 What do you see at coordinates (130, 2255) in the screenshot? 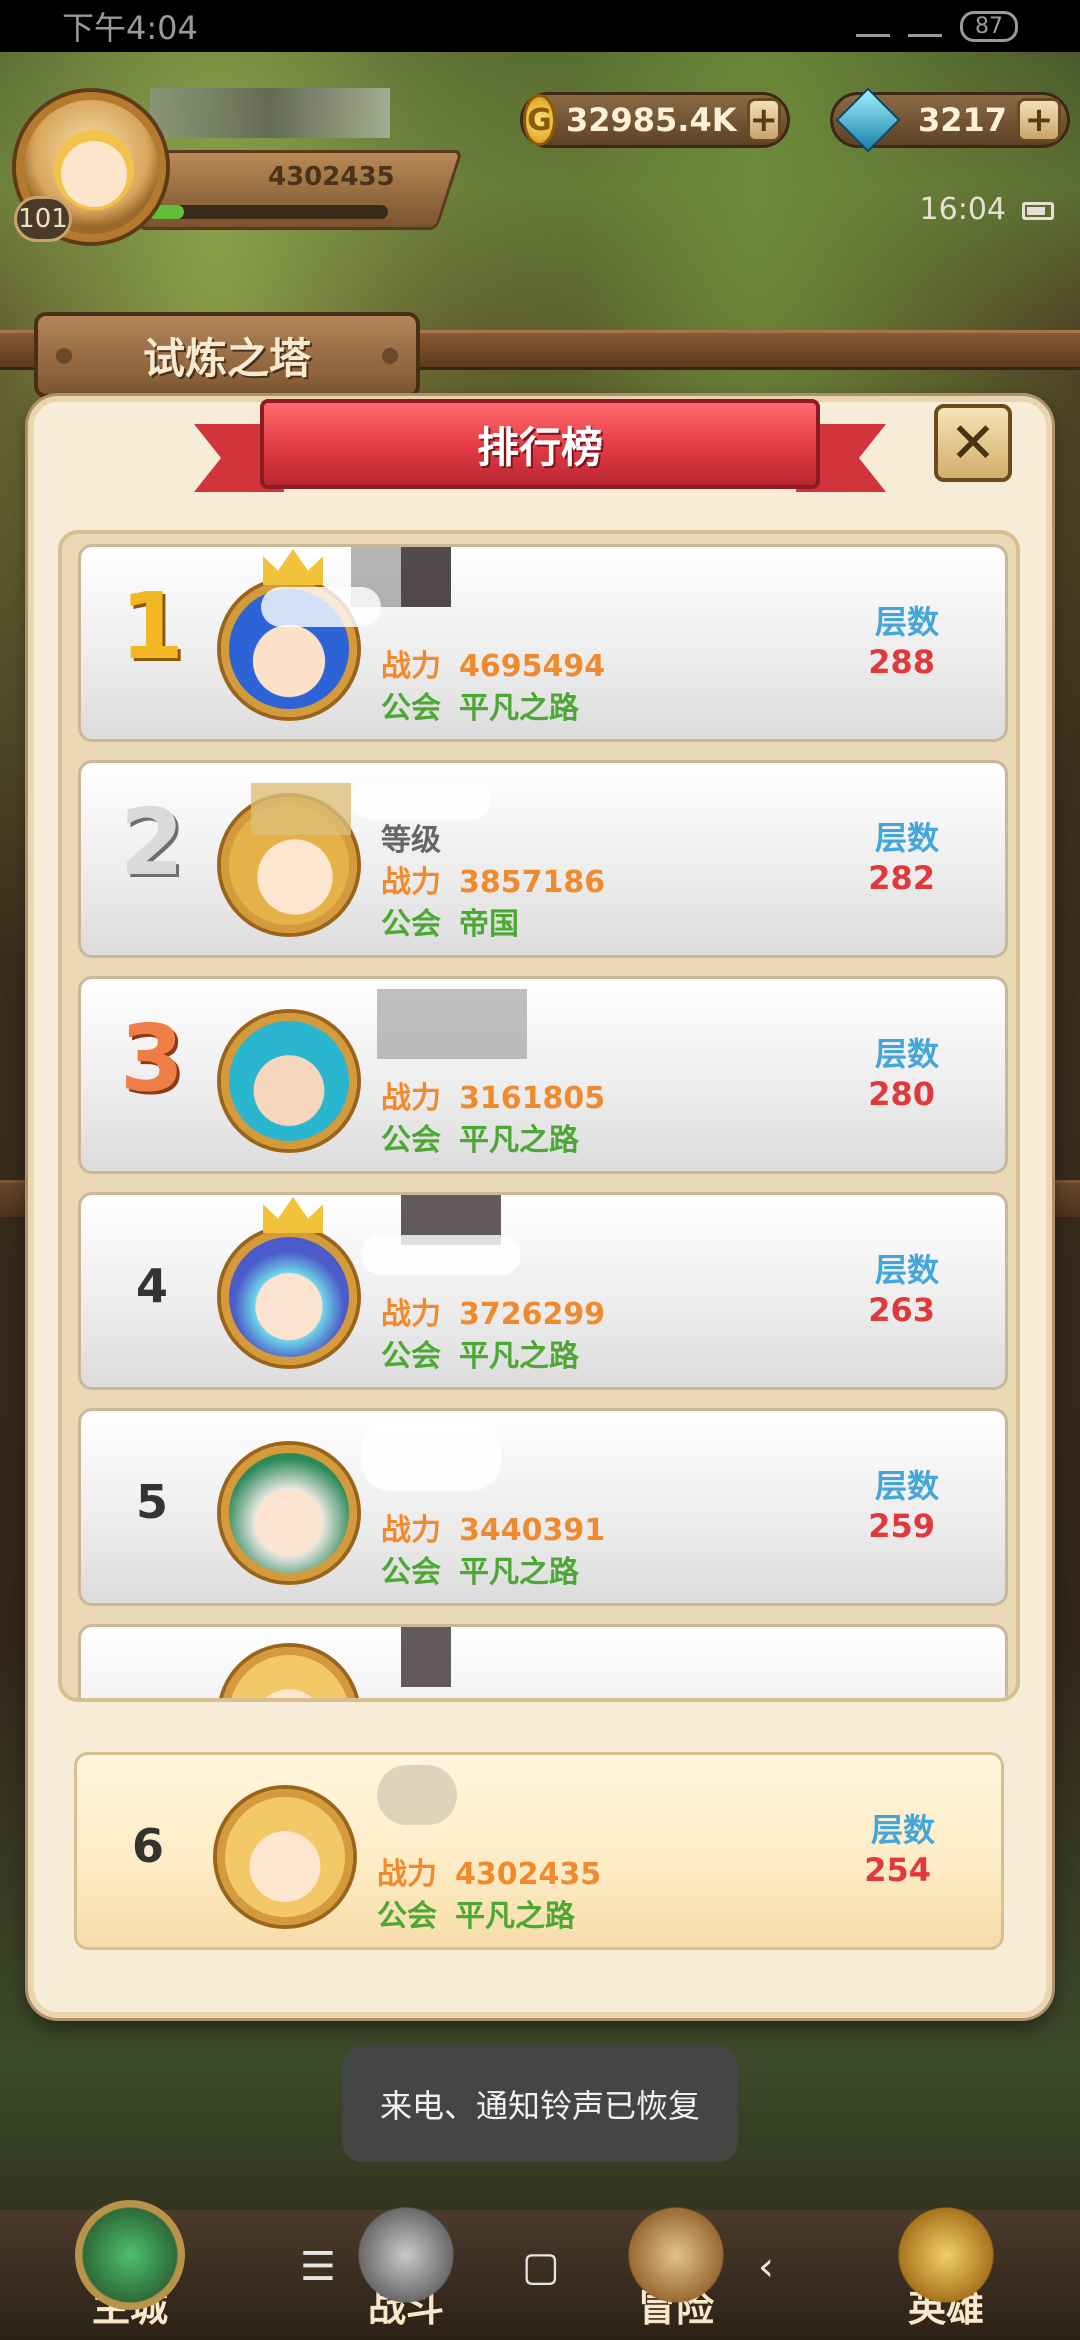
I see `main-city-icon` at bounding box center [130, 2255].